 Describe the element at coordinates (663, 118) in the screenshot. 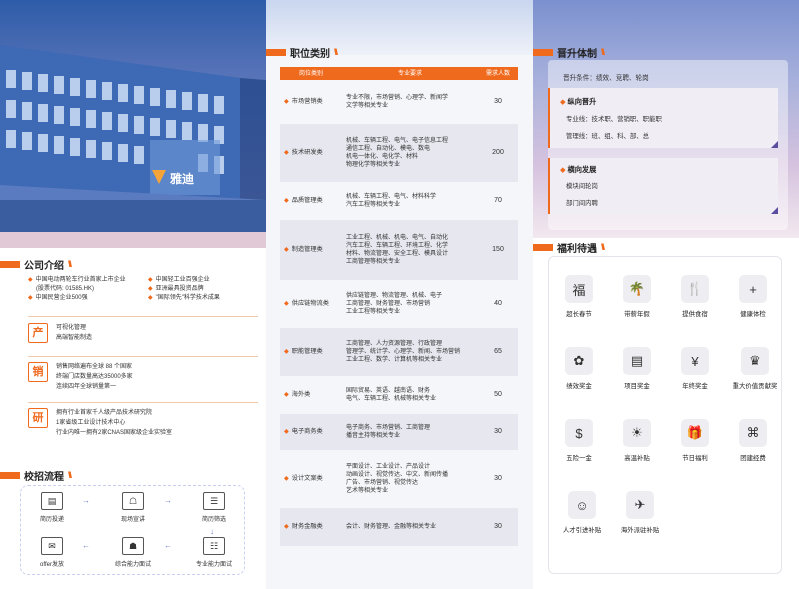

I see `vertical-promotion-box: ◆ 纵向晋升 专业线：技术职、营销职、职能职 管理线：班、组、科、部、总` at that location.